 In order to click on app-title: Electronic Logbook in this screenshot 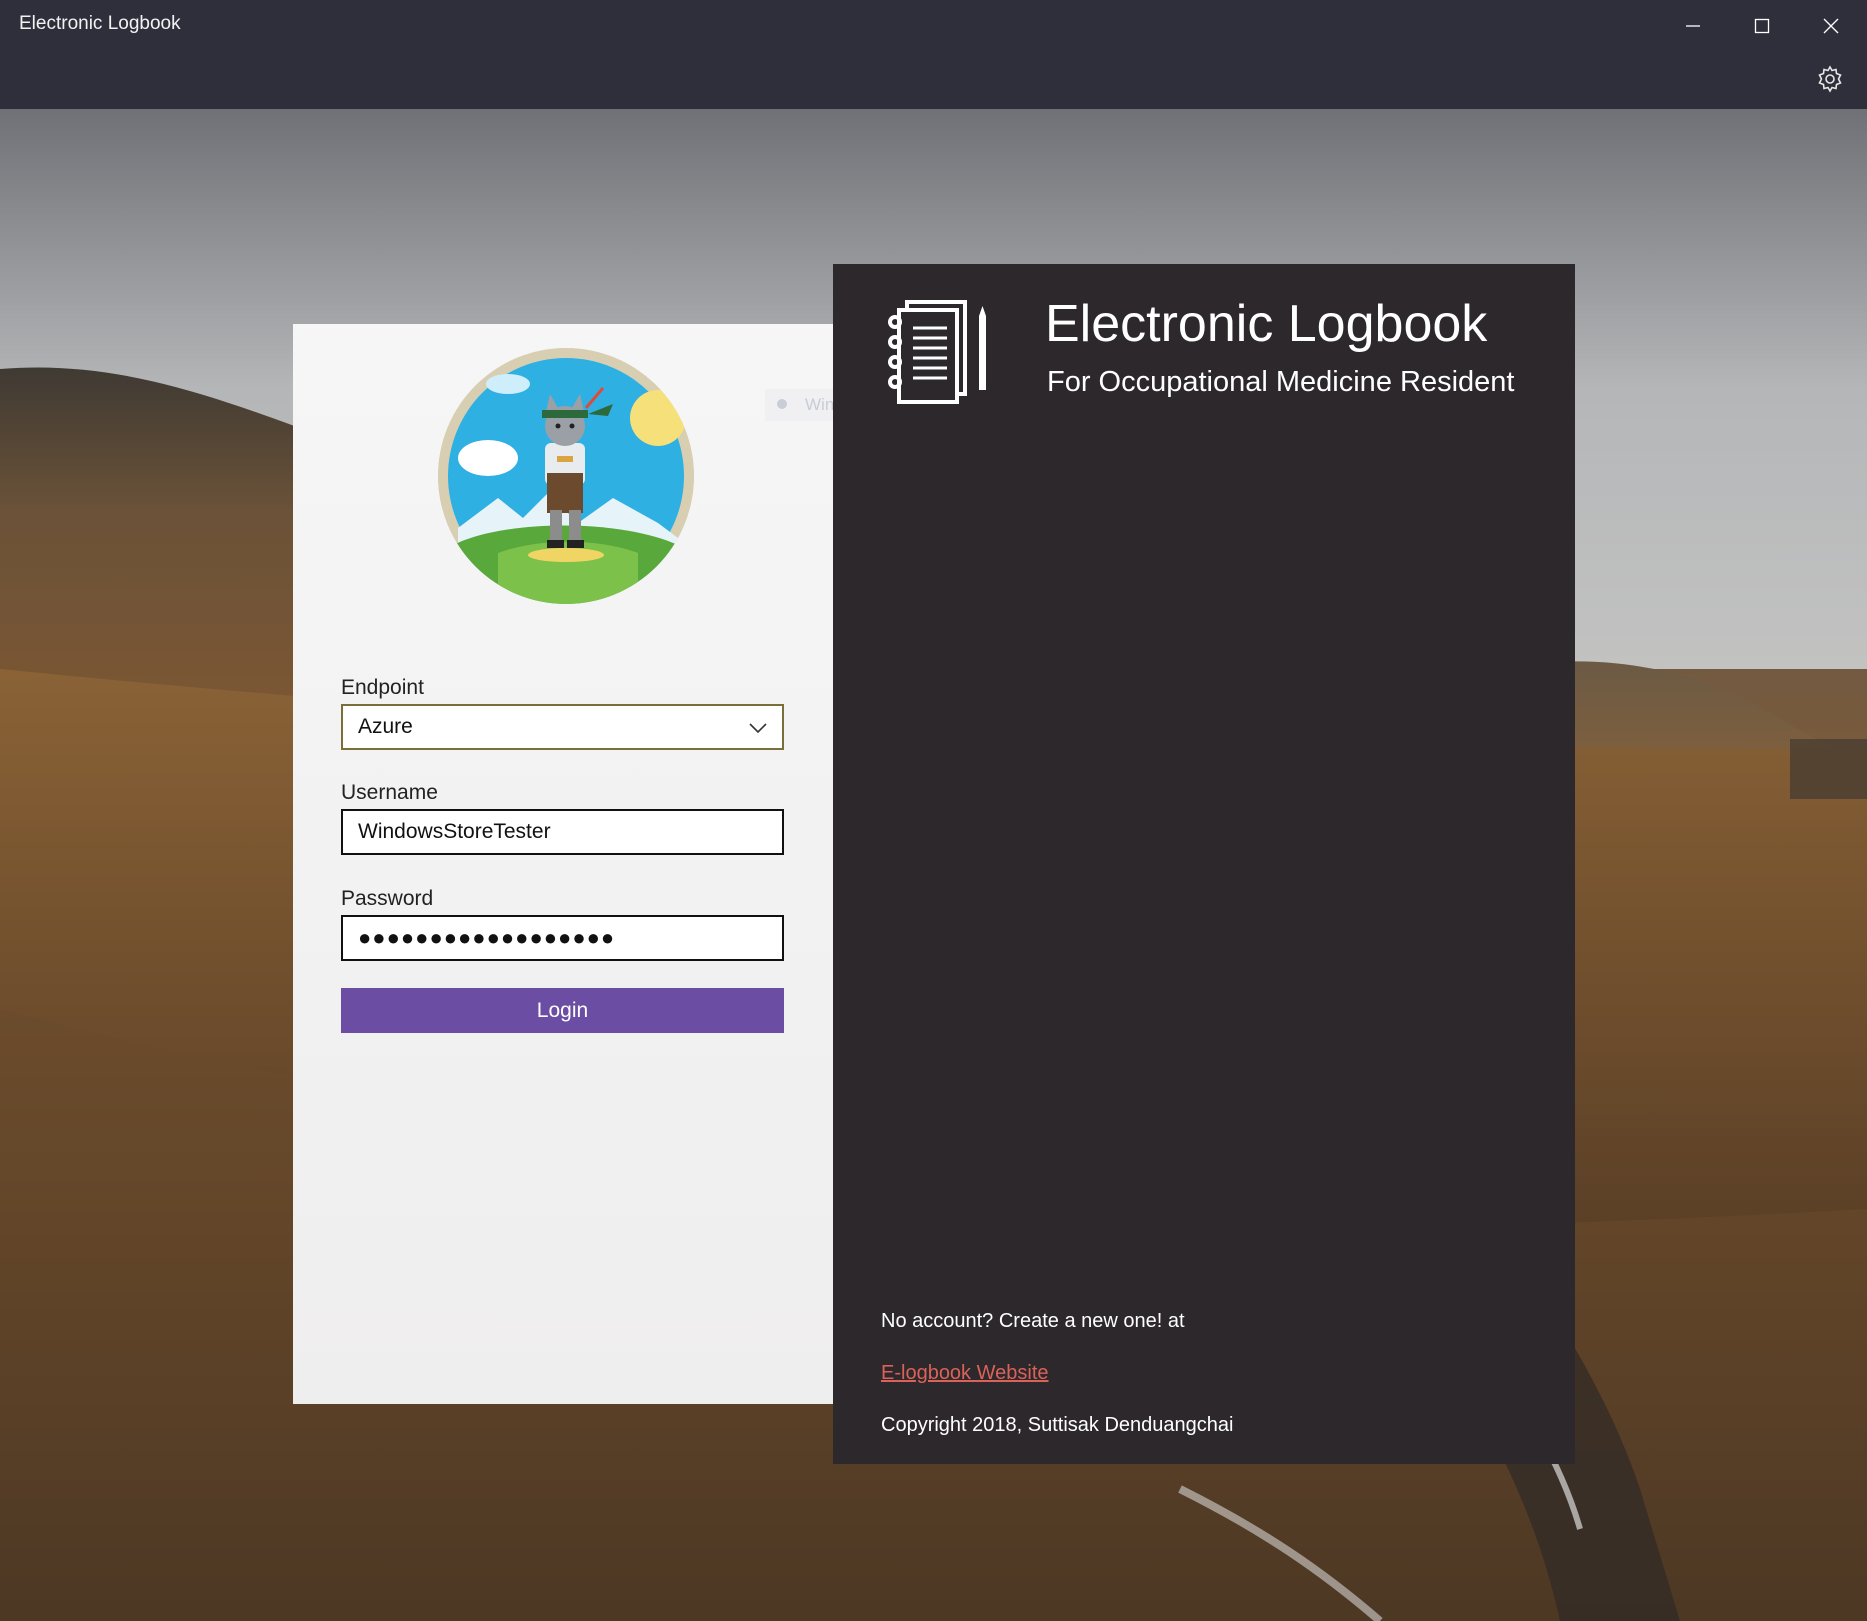, I will do `click(1266, 324)`.